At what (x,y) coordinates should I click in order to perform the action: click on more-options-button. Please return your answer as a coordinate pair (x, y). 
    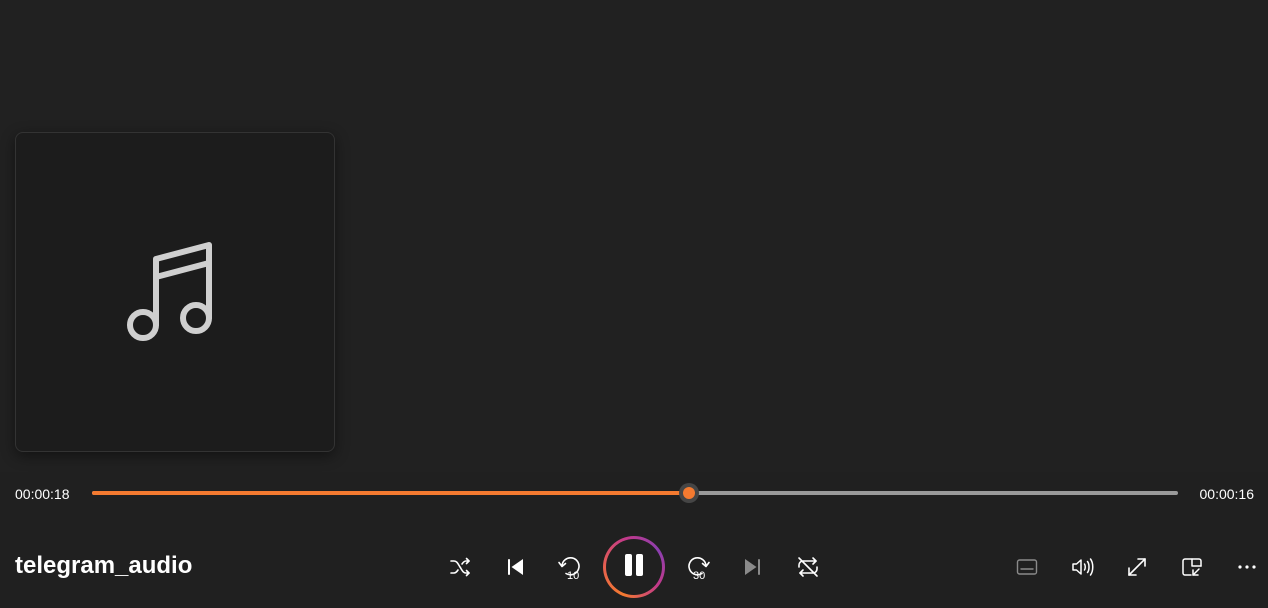
    Looking at the image, I should click on (1247, 567).